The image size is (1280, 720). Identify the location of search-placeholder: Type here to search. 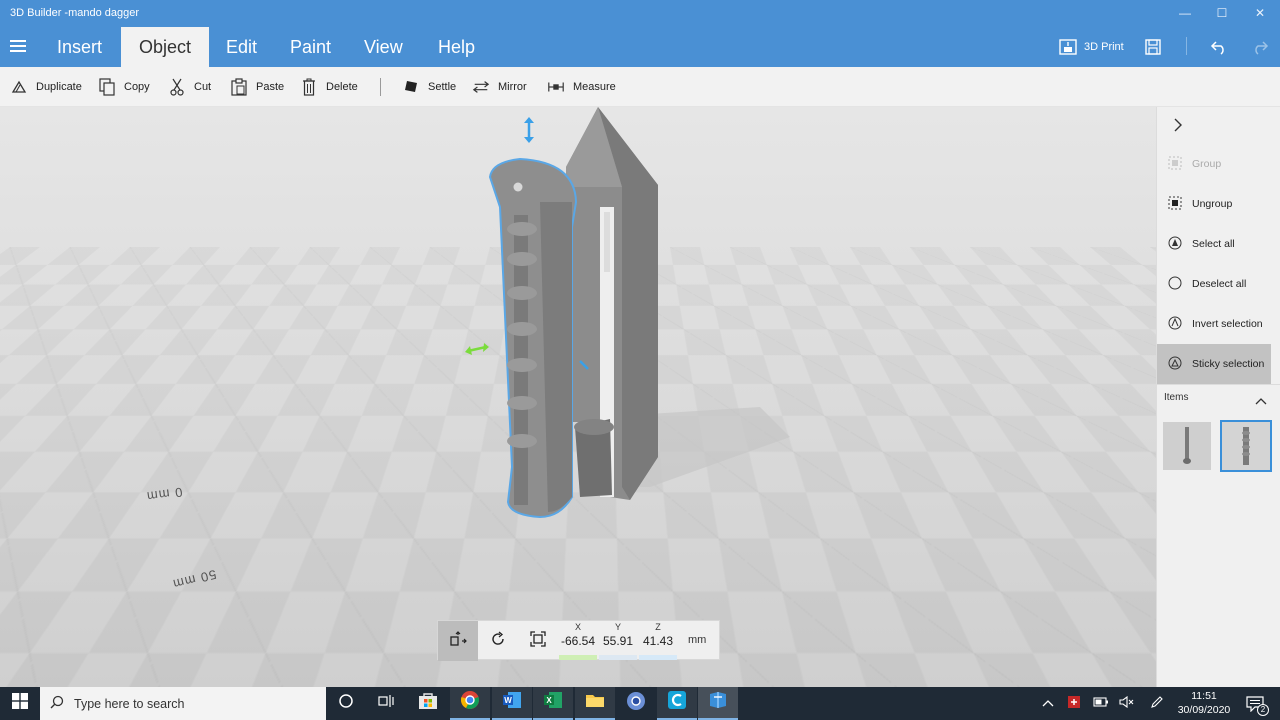
(129, 703).